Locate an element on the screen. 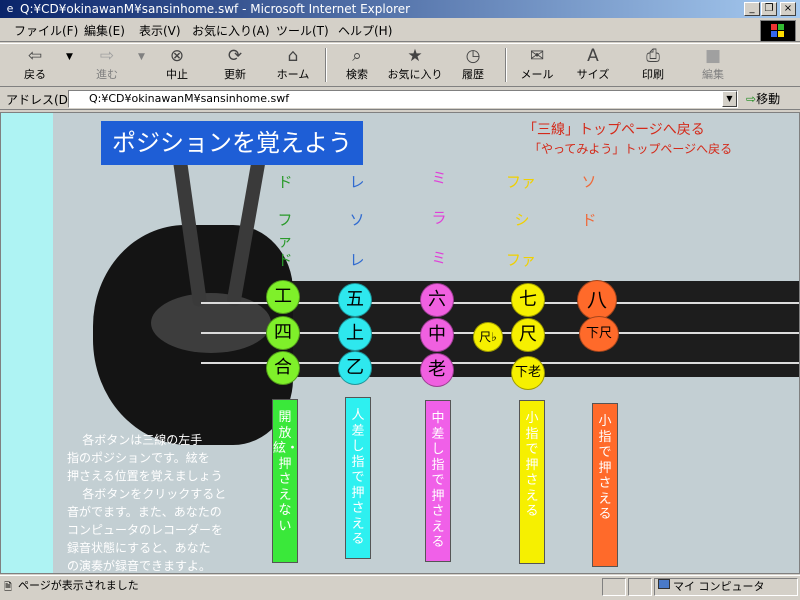 This screenshot has width=800, height=600. status-zone: マイ コンピュータ is located at coordinates (726, 587).